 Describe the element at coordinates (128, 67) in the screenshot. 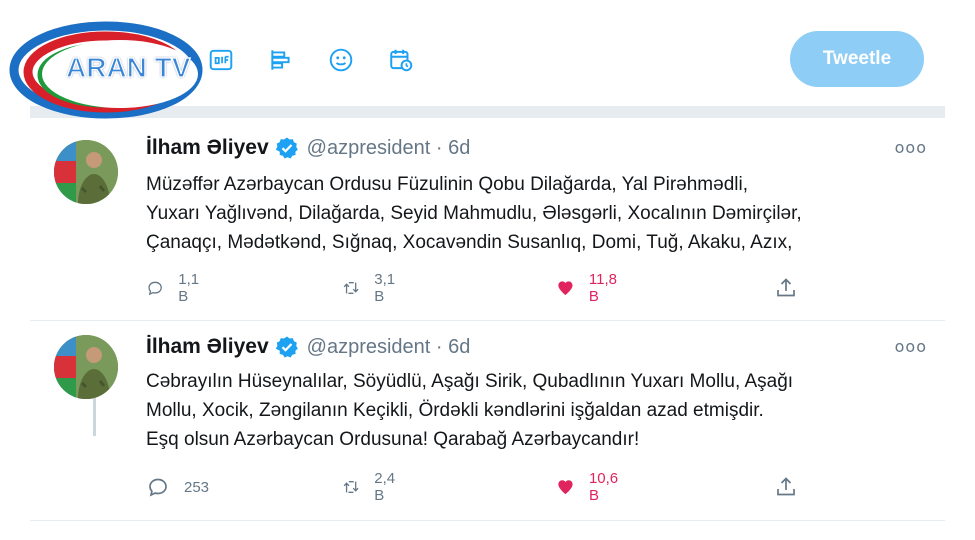

I see `logo-text: ARAN TV` at that location.